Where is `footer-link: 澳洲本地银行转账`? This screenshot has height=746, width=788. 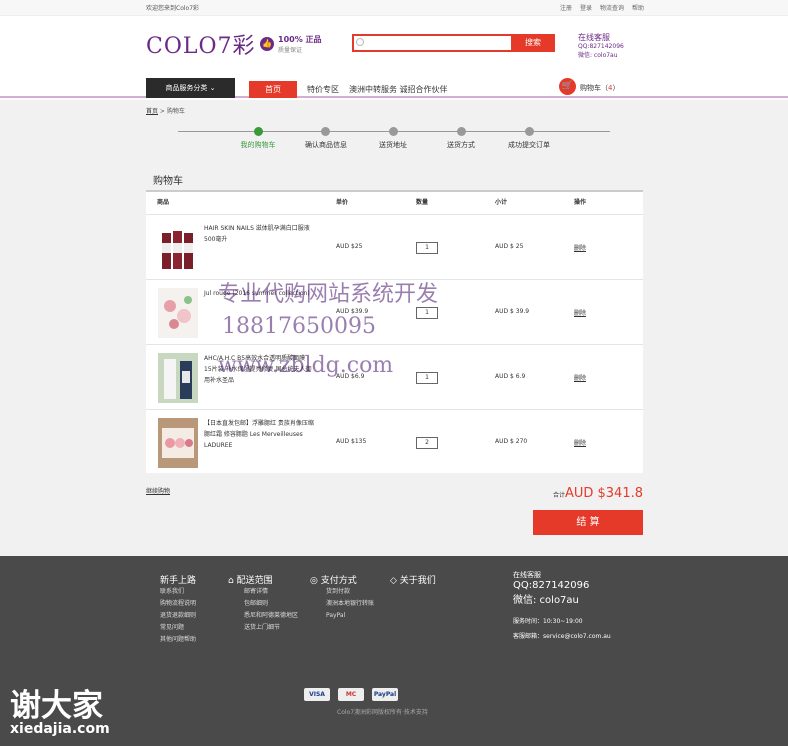 footer-link: 澳洲本地银行转账 is located at coordinates (342, 604).